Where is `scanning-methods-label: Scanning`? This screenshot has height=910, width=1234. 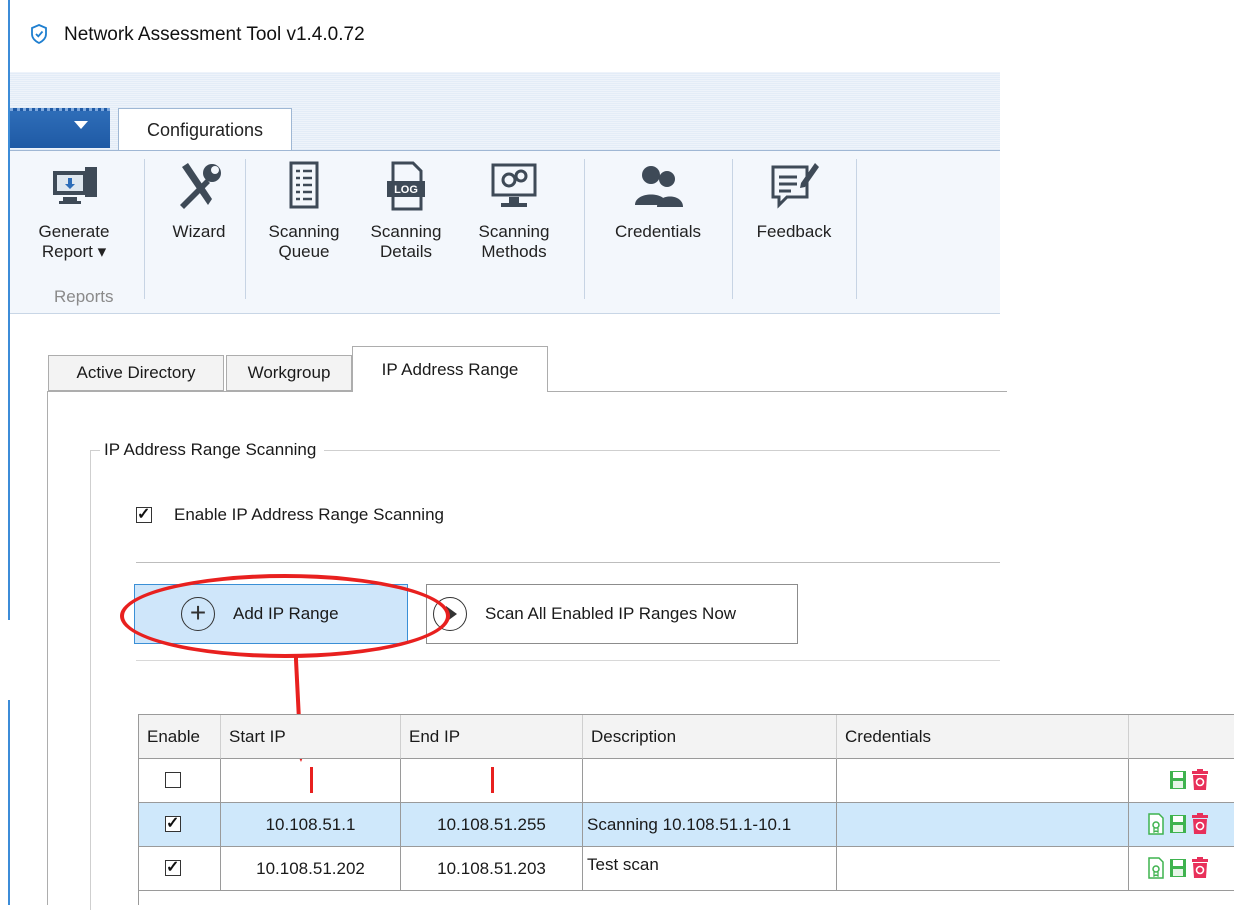 scanning-methods-label: Scanning is located at coordinates (514, 231).